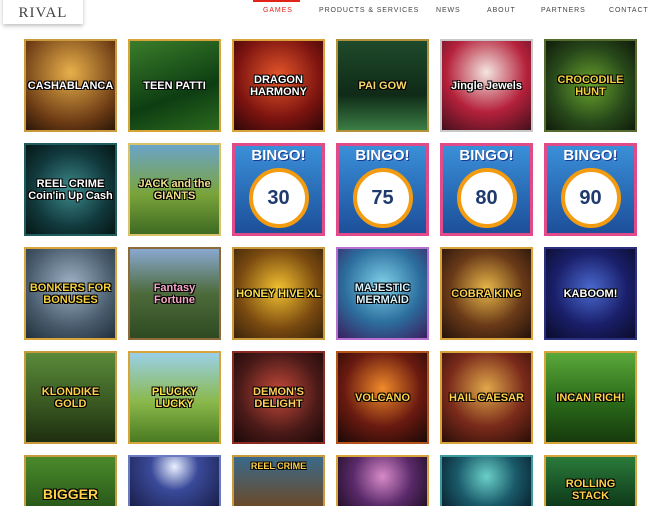 The height and width of the screenshot is (506, 650). I want to click on game-tile-bonkers-for-bonuses: BONKERS FOR BONUSES, so click(70, 293).